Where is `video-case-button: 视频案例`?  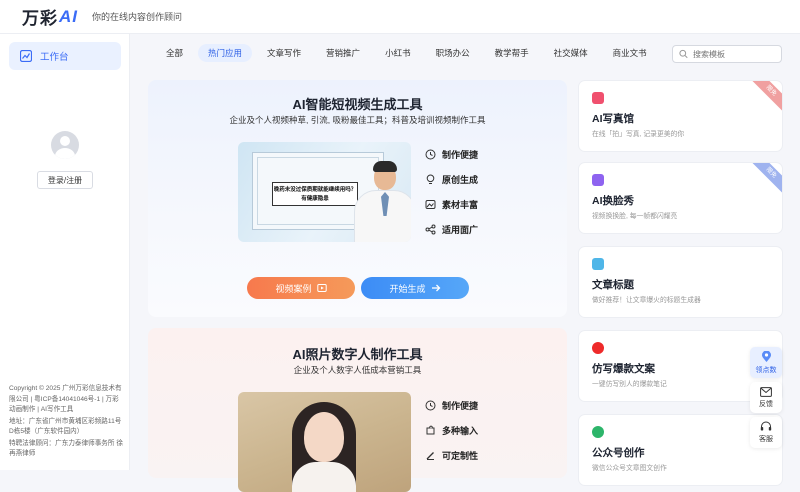 video-case-button: 视频案例 is located at coordinates (301, 288).